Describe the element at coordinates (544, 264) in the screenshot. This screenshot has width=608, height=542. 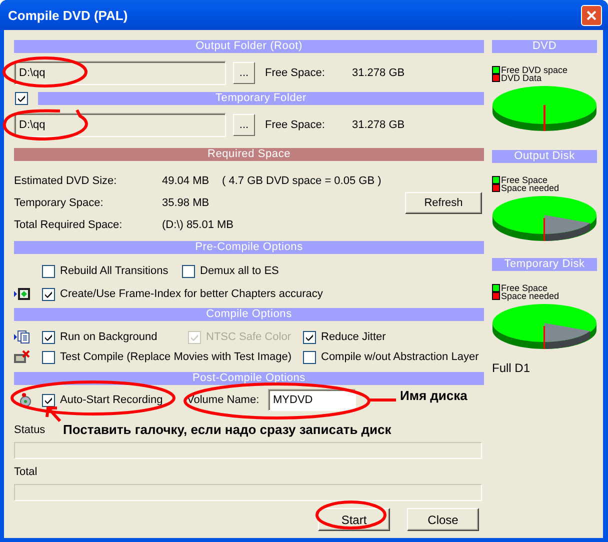
I see `section-header: Temporary Disk` at that location.